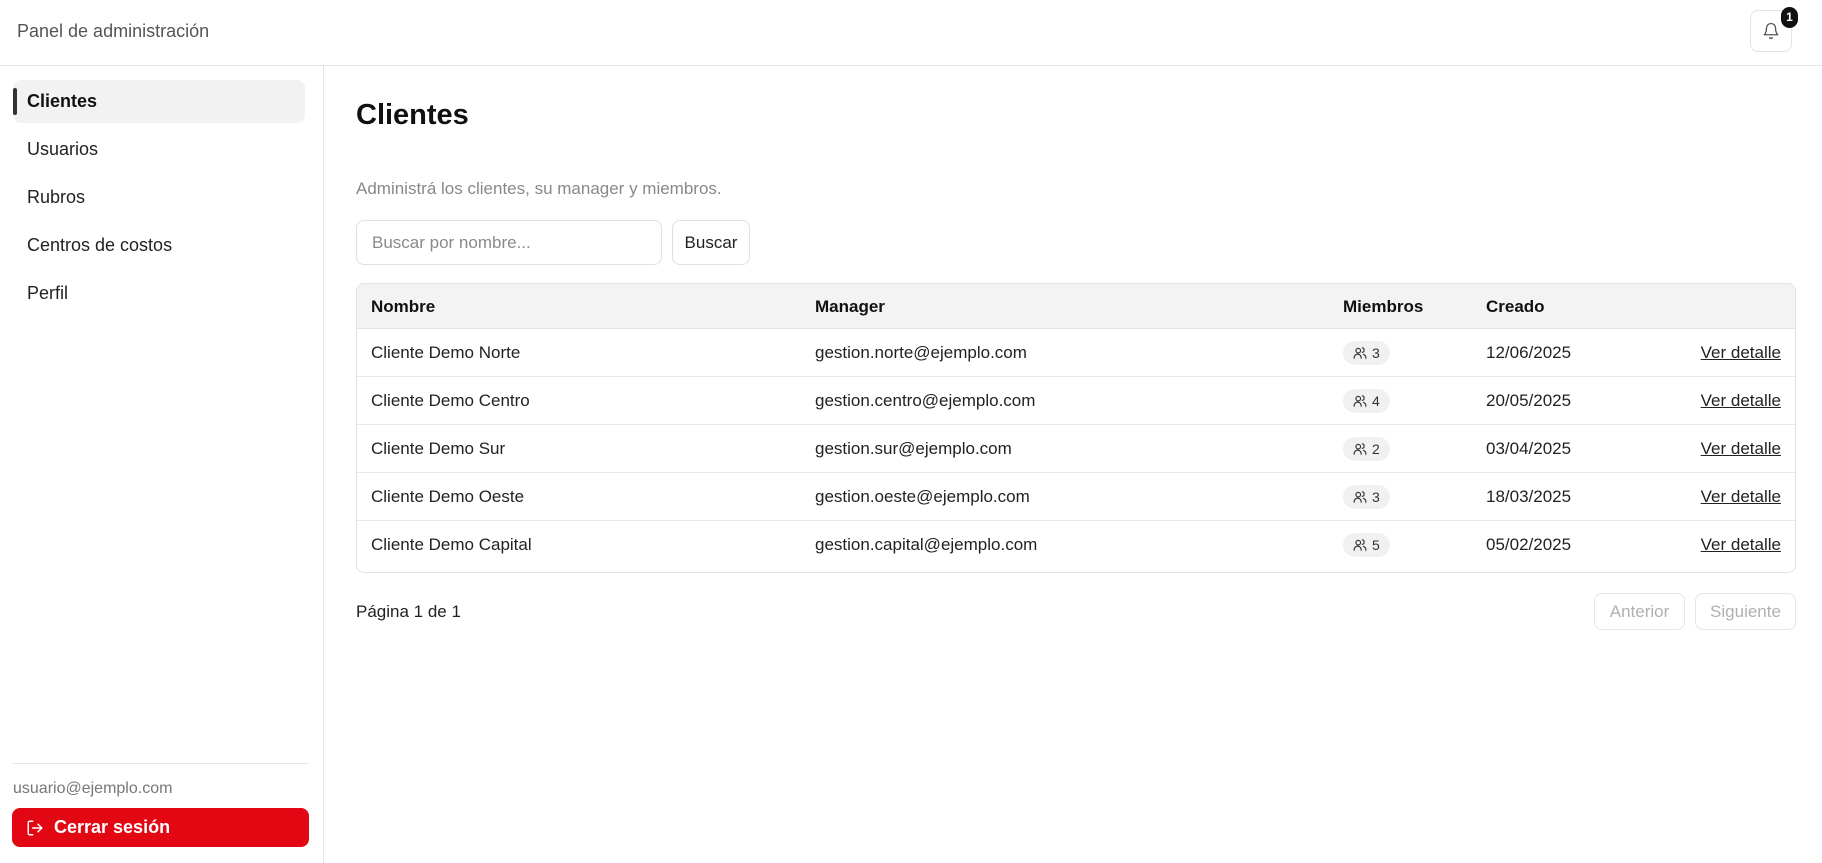 This screenshot has width=1822, height=863. What do you see at coordinates (159, 149) in the screenshot?
I see `sidebar-item-usuarios: Usuarios` at bounding box center [159, 149].